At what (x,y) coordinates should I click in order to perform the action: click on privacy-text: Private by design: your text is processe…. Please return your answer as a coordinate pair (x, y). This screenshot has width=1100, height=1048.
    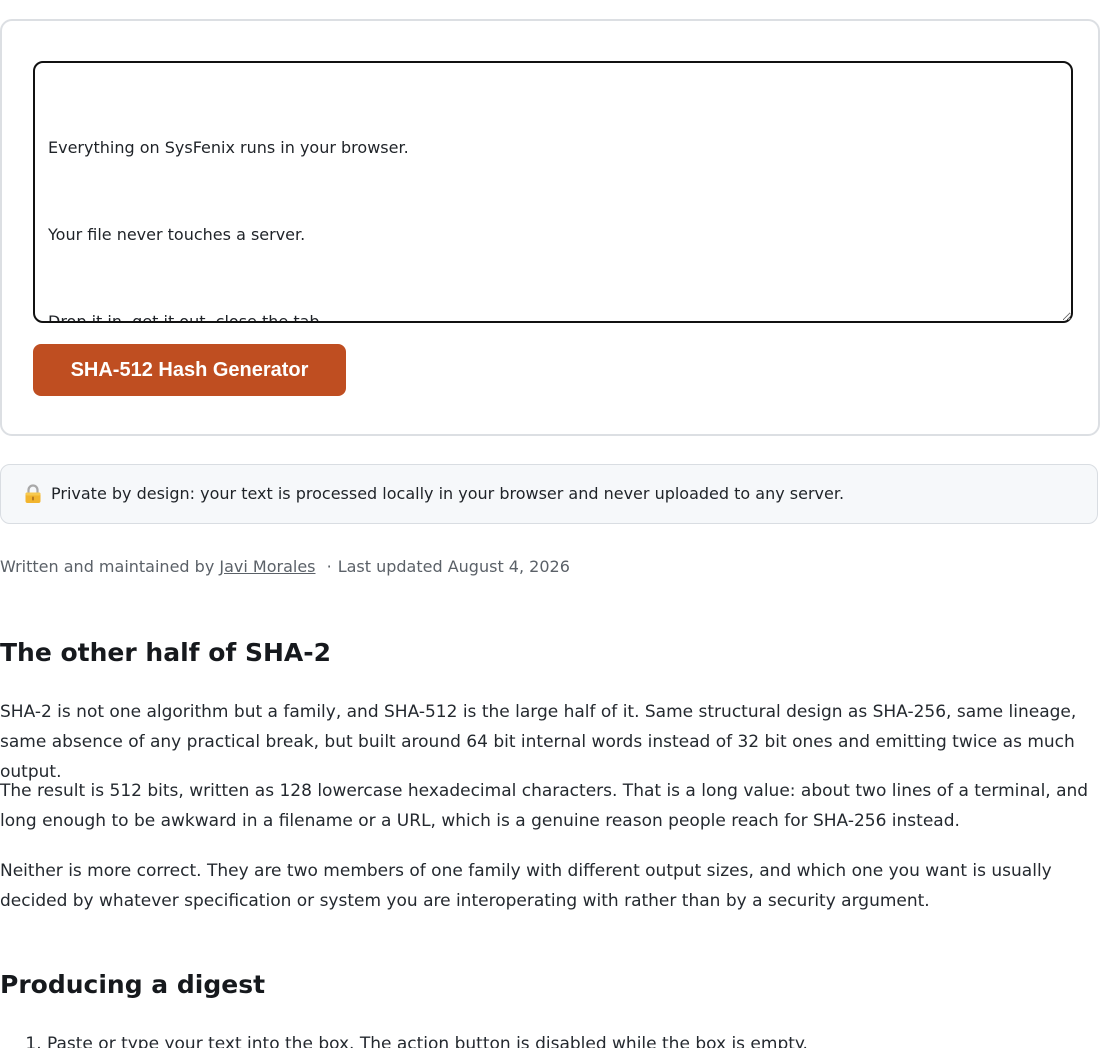
    Looking at the image, I should click on (448, 493).